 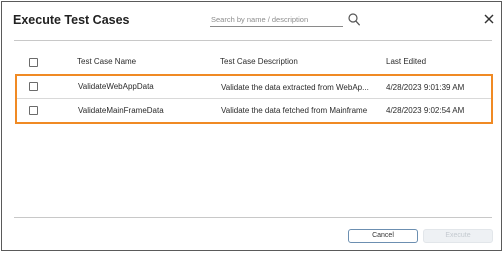 I want to click on footer-divider, so click(x=253, y=217).